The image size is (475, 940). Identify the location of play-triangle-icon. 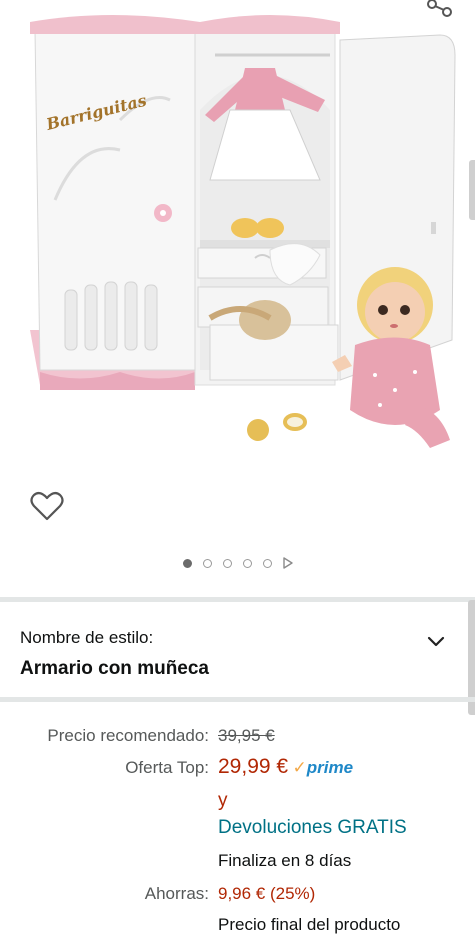
(287, 563).